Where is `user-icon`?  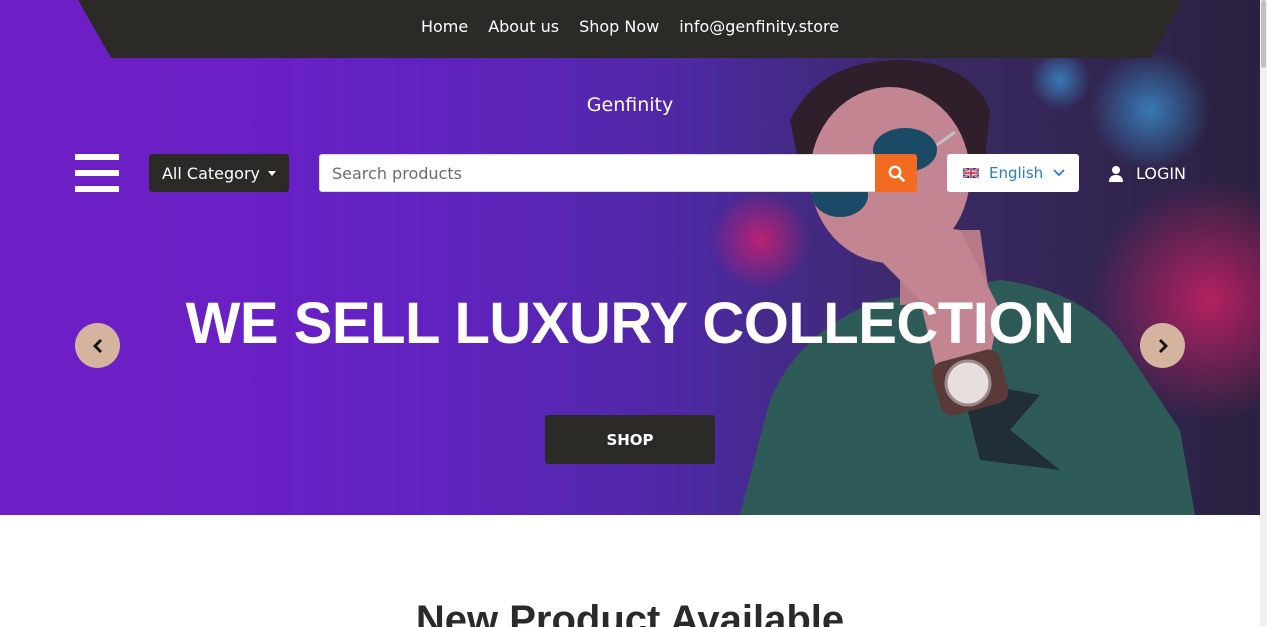
user-icon is located at coordinates (1116, 173).